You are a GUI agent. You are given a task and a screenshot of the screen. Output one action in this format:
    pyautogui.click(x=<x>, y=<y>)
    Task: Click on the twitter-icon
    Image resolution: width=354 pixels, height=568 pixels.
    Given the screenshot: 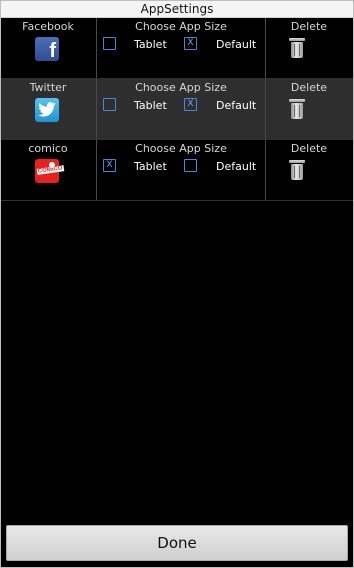 What is the action you would take?
    pyautogui.click(x=47, y=110)
    